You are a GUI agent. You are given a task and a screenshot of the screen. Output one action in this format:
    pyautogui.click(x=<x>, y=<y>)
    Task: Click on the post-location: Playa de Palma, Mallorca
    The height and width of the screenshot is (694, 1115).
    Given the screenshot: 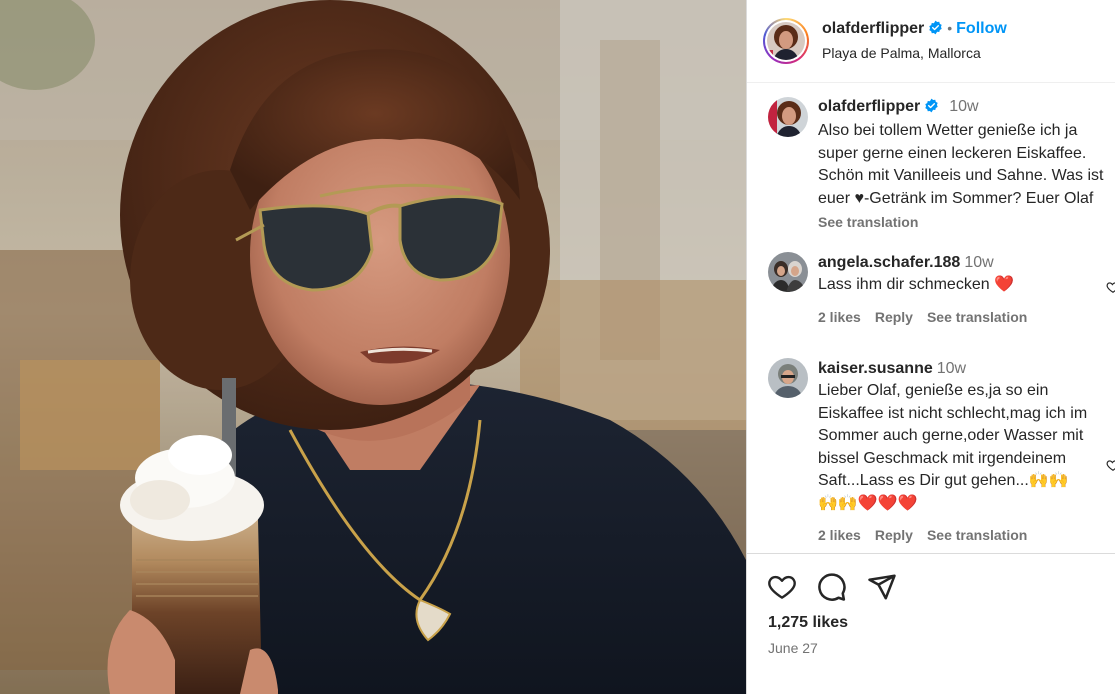 What is the action you would take?
    pyautogui.click(x=901, y=53)
    